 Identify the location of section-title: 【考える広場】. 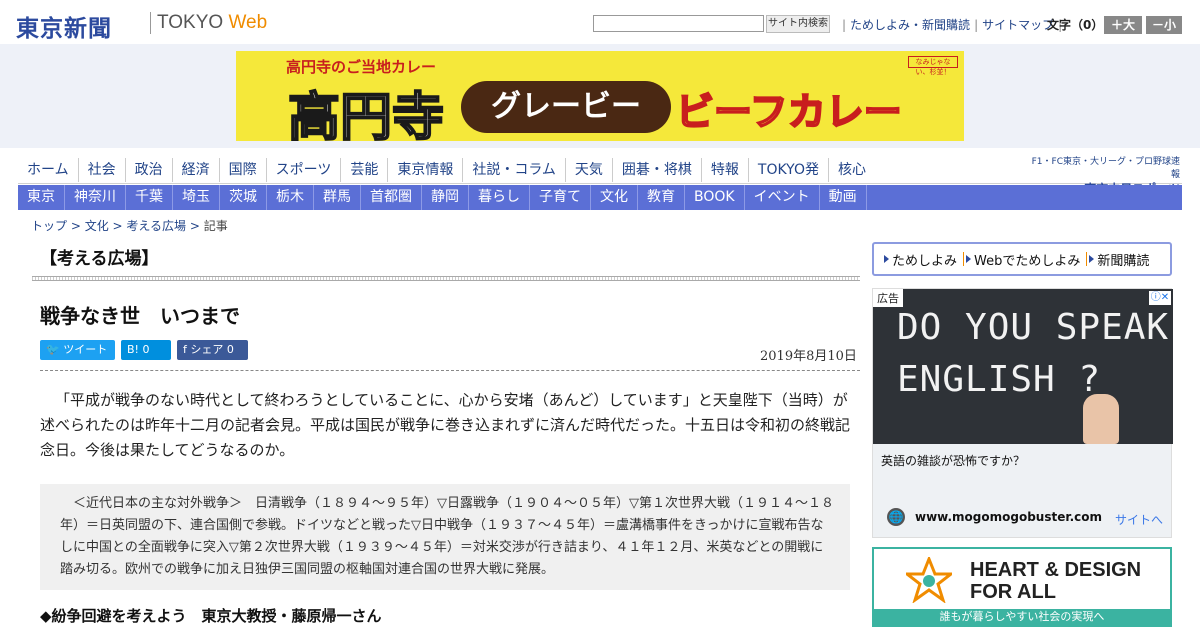
(99, 259).